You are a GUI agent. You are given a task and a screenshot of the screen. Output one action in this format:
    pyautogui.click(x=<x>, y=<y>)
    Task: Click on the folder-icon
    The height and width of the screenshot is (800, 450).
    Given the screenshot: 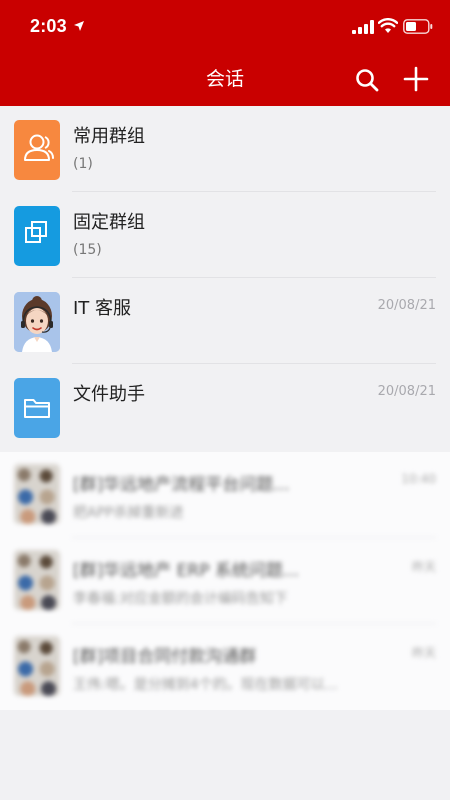 What is the action you would take?
    pyautogui.click(x=37, y=408)
    